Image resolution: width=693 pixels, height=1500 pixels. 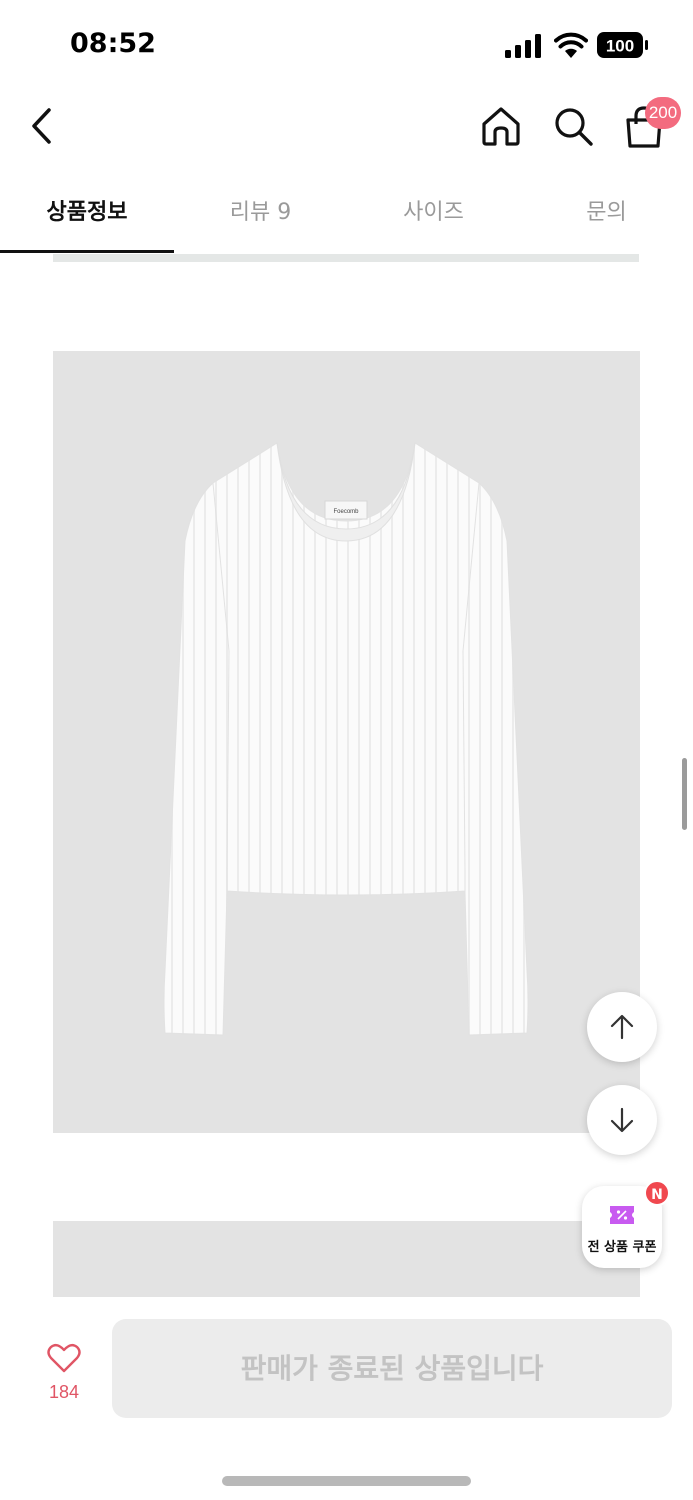 I want to click on back-arrow-icon, so click(x=42, y=126).